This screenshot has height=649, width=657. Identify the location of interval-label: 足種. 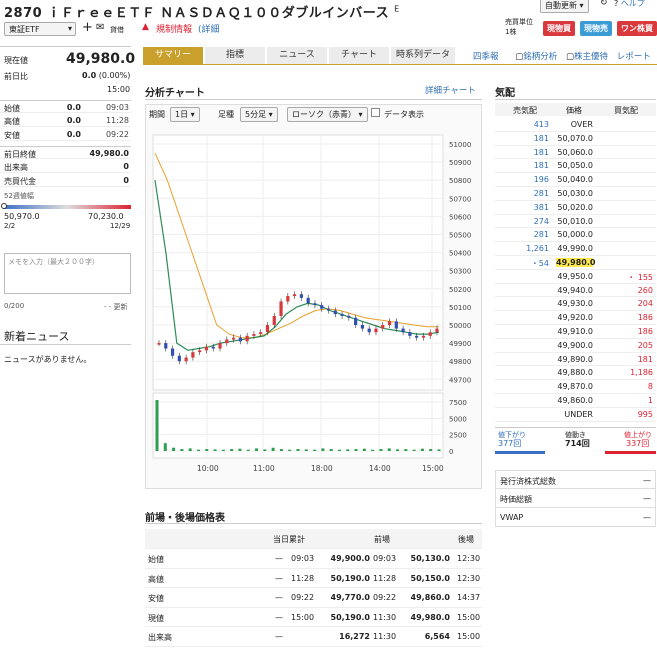
(226, 114).